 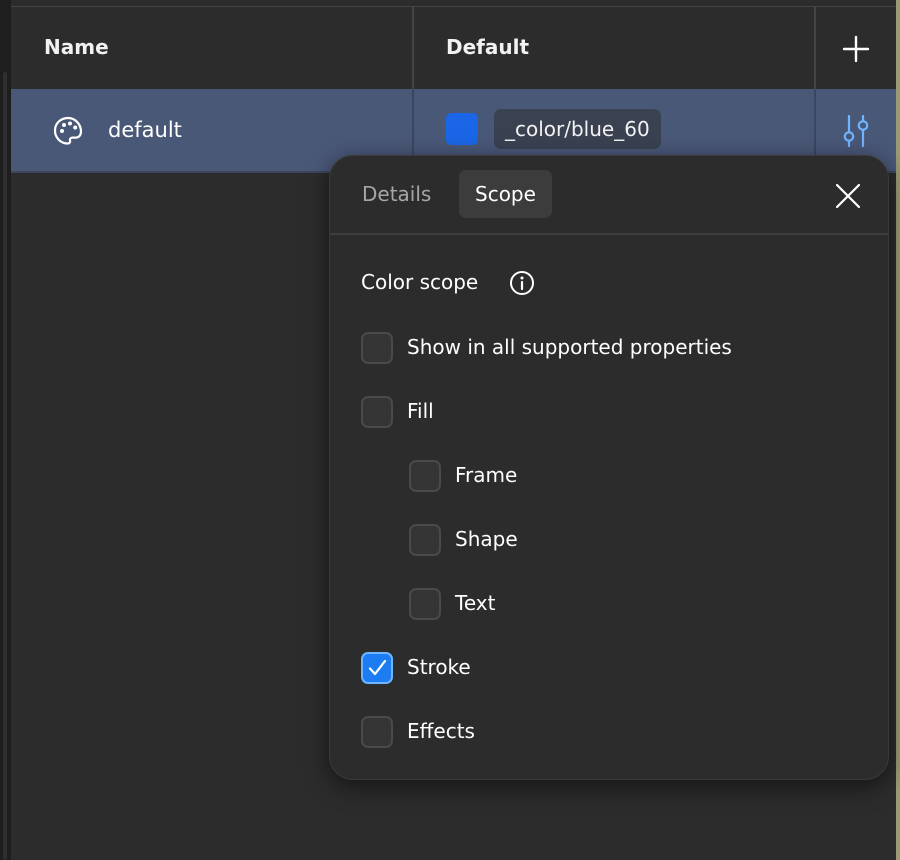 I want to click on variable-name: default, so click(x=145, y=130).